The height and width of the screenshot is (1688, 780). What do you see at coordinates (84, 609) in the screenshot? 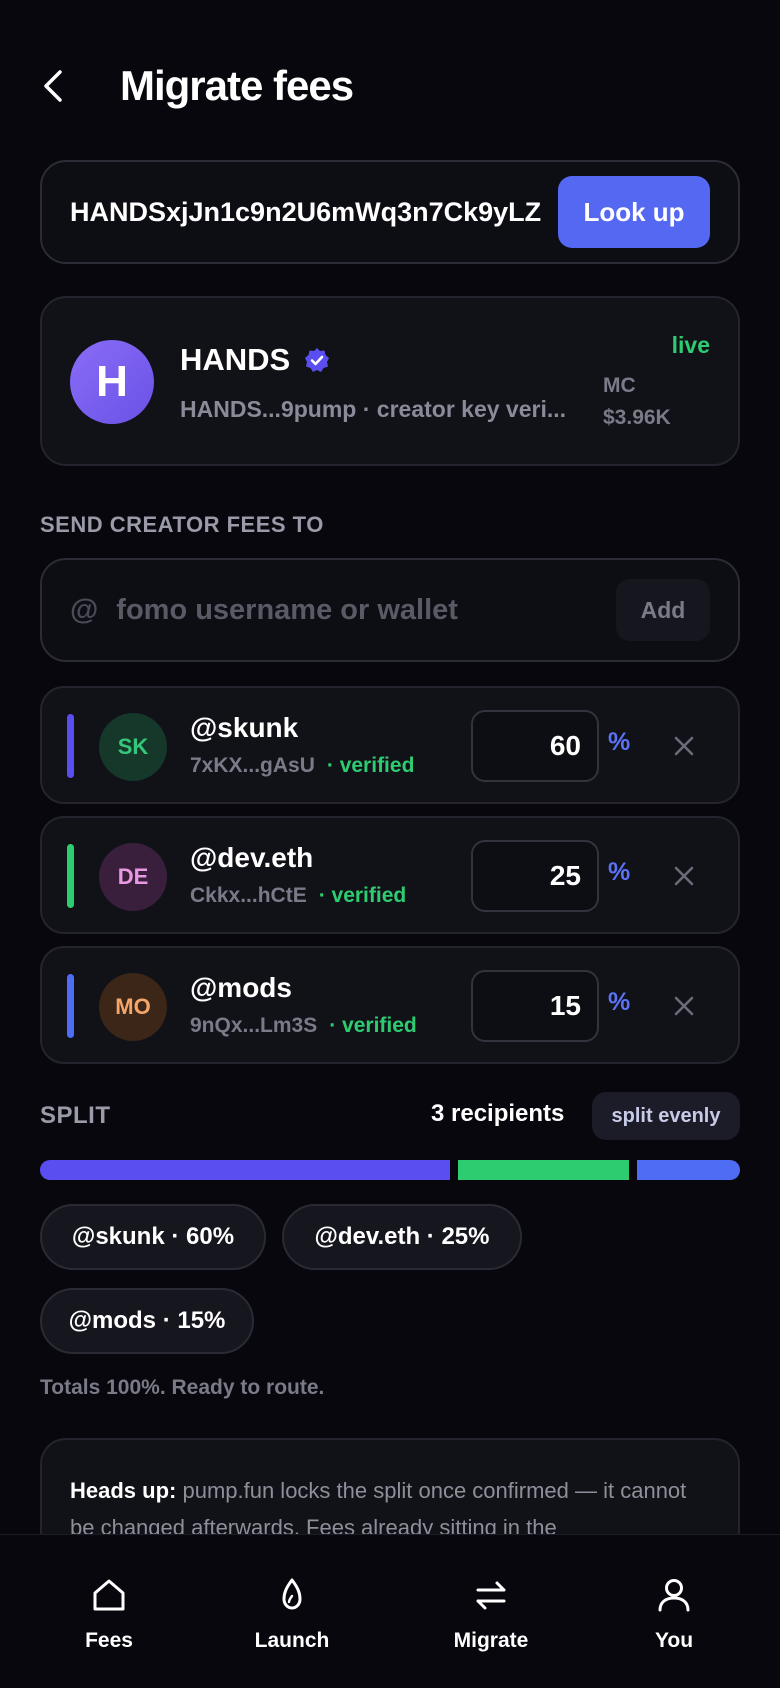
I see `at-icon: @` at bounding box center [84, 609].